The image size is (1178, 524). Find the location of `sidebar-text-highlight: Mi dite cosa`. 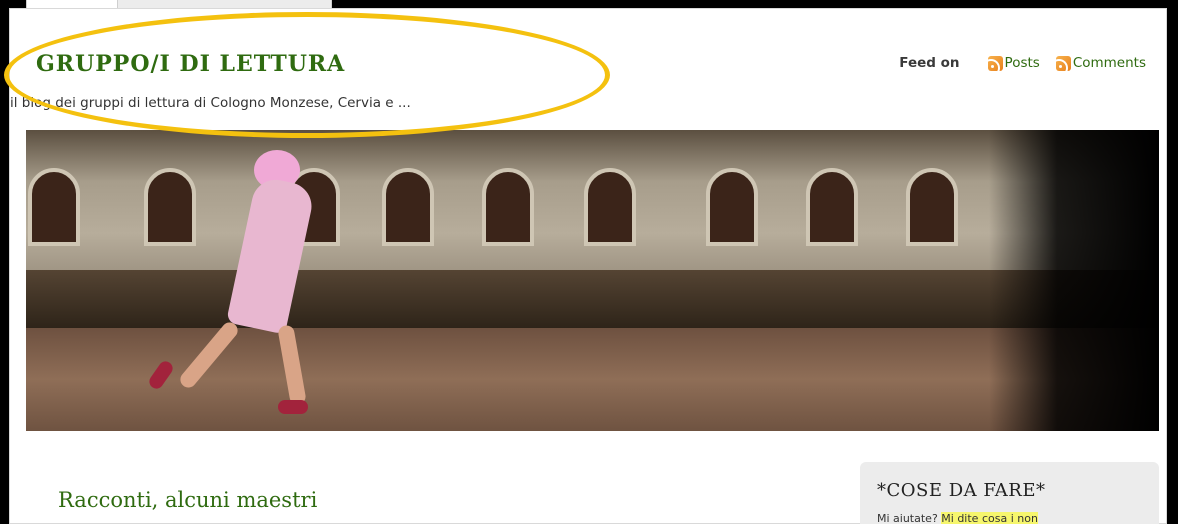

sidebar-text-highlight: Mi dite cosa is located at coordinates (976, 518).